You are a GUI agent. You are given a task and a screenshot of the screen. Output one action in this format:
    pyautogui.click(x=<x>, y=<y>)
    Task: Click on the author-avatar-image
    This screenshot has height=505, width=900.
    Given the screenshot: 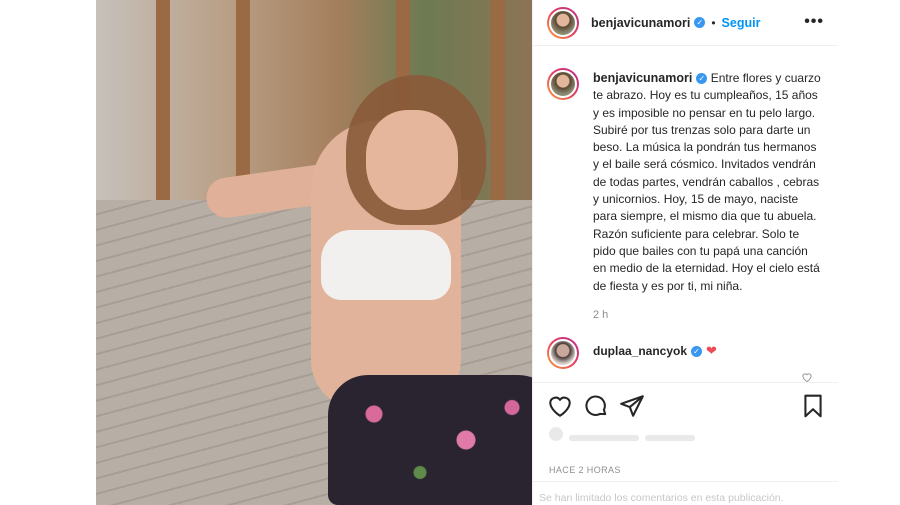 What is the action you would take?
    pyautogui.click(x=563, y=22)
    